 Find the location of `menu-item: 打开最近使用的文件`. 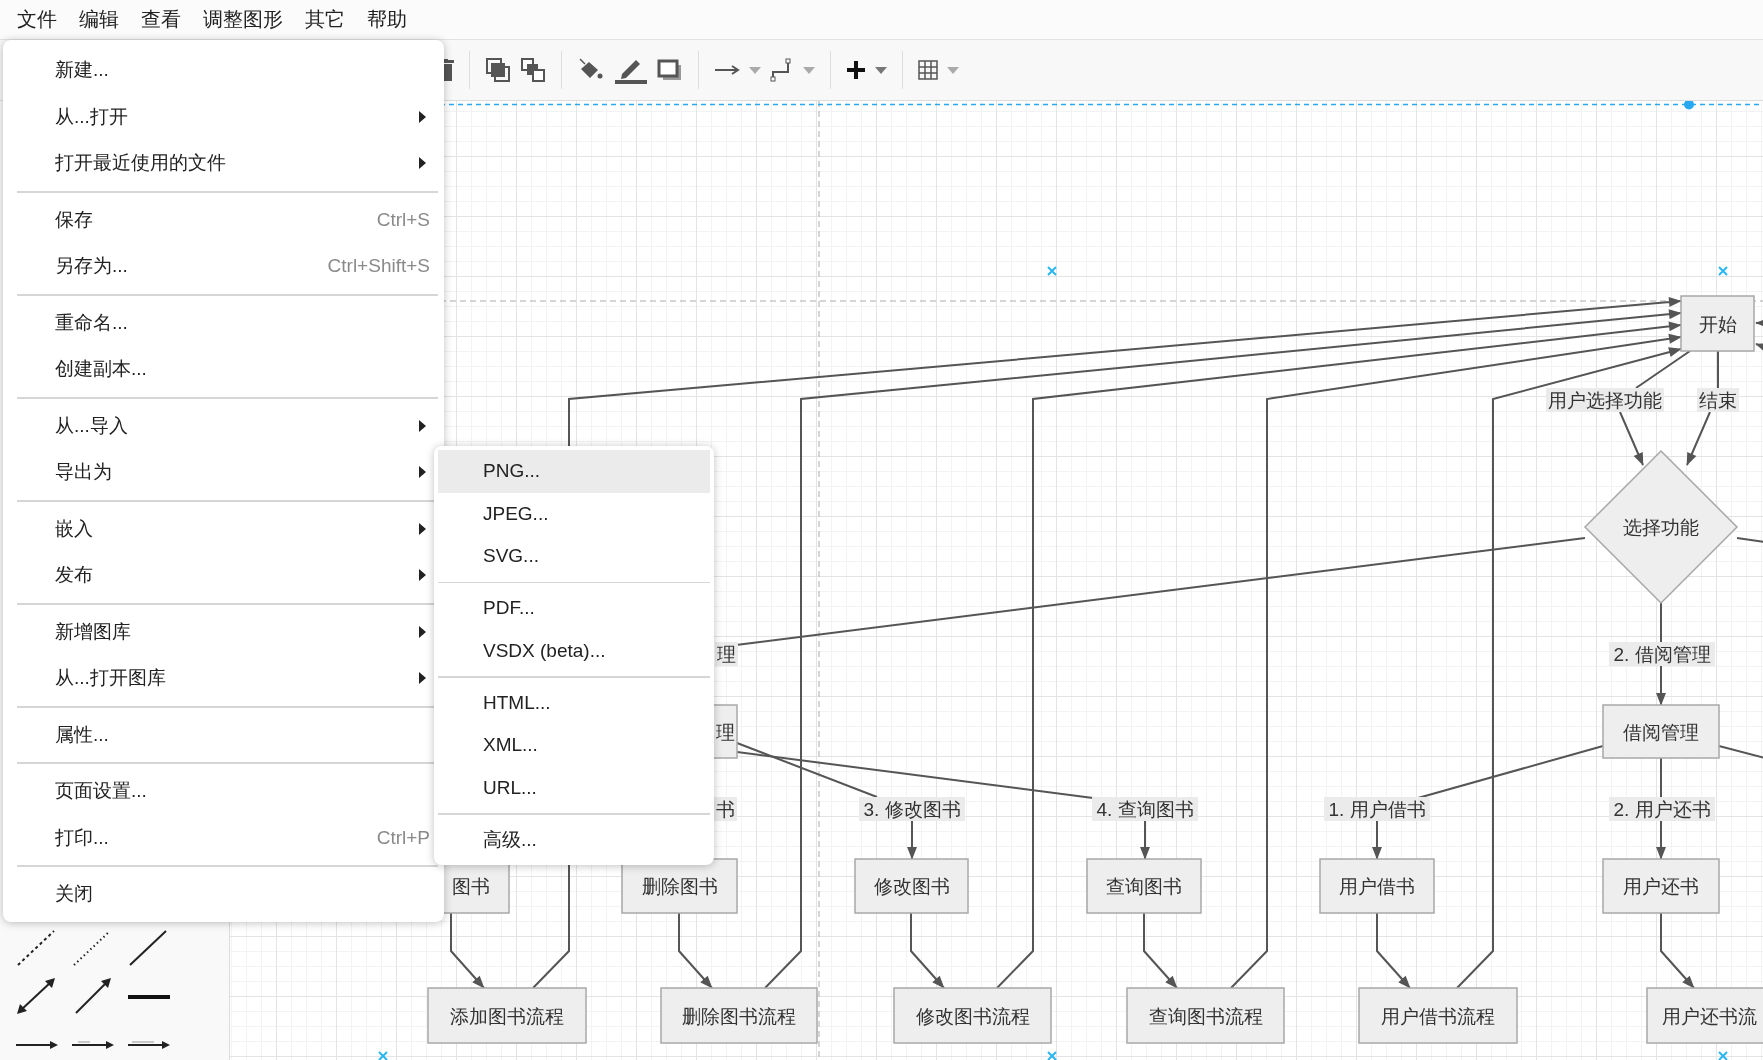

menu-item: 打开最近使用的文件 is located at coordinates (140, 163).